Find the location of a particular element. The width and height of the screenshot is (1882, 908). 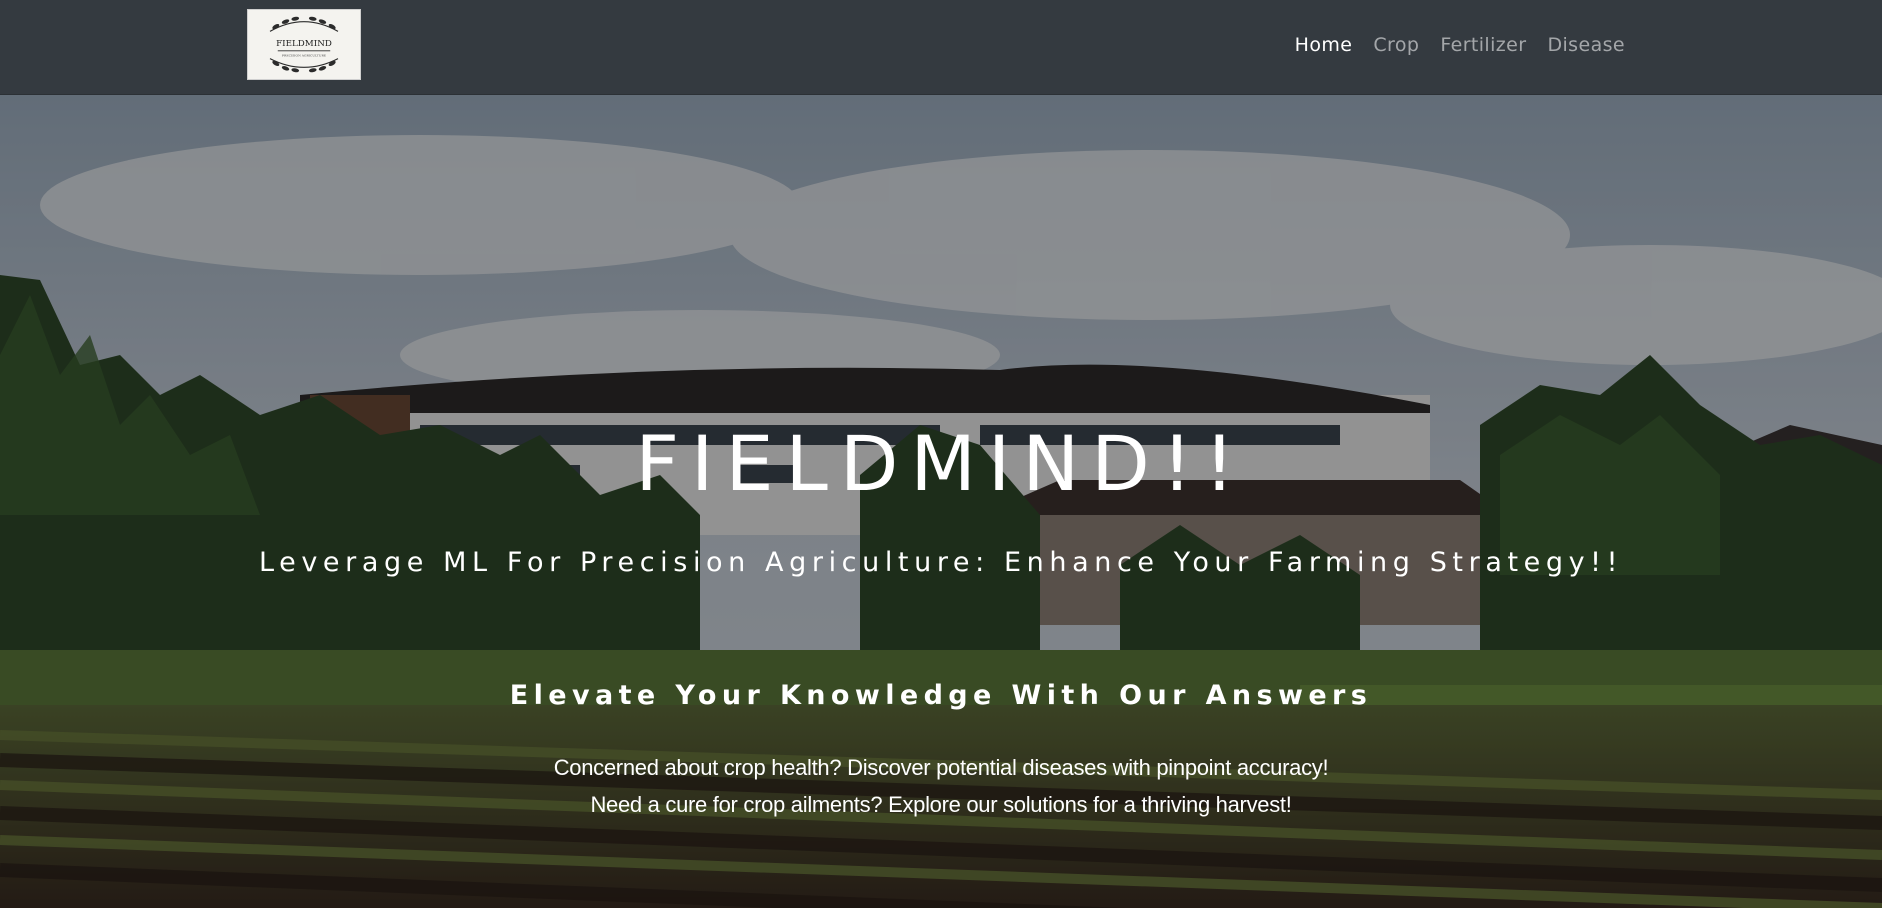

nav-link-crop: Crop is located at coordinates (1396, 45).